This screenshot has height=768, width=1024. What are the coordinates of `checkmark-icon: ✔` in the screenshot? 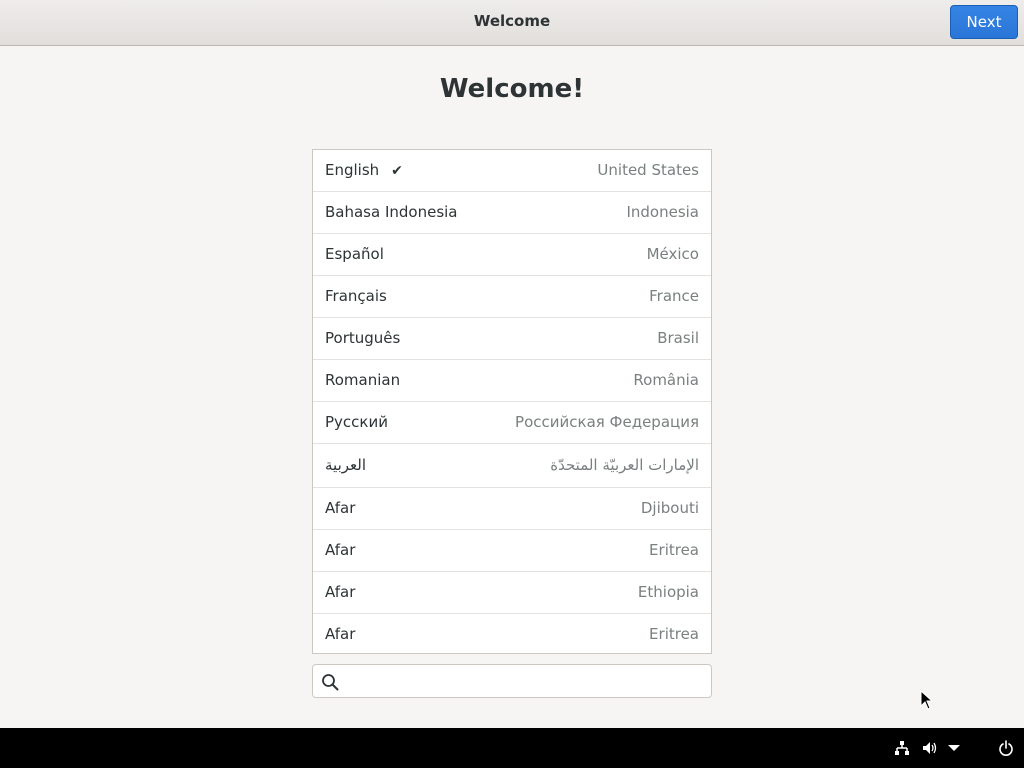 It's located at (397, 171).